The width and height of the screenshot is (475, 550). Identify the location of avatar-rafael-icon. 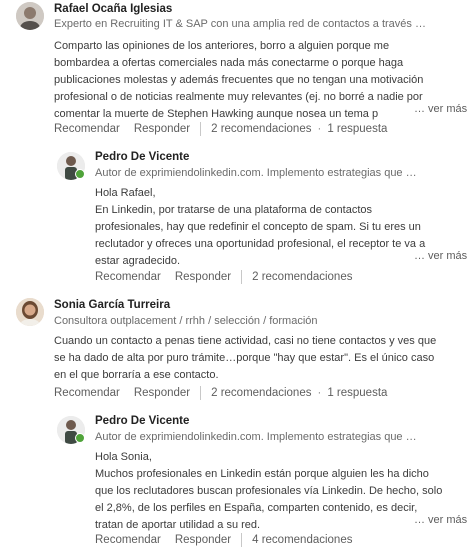
(30, 16).